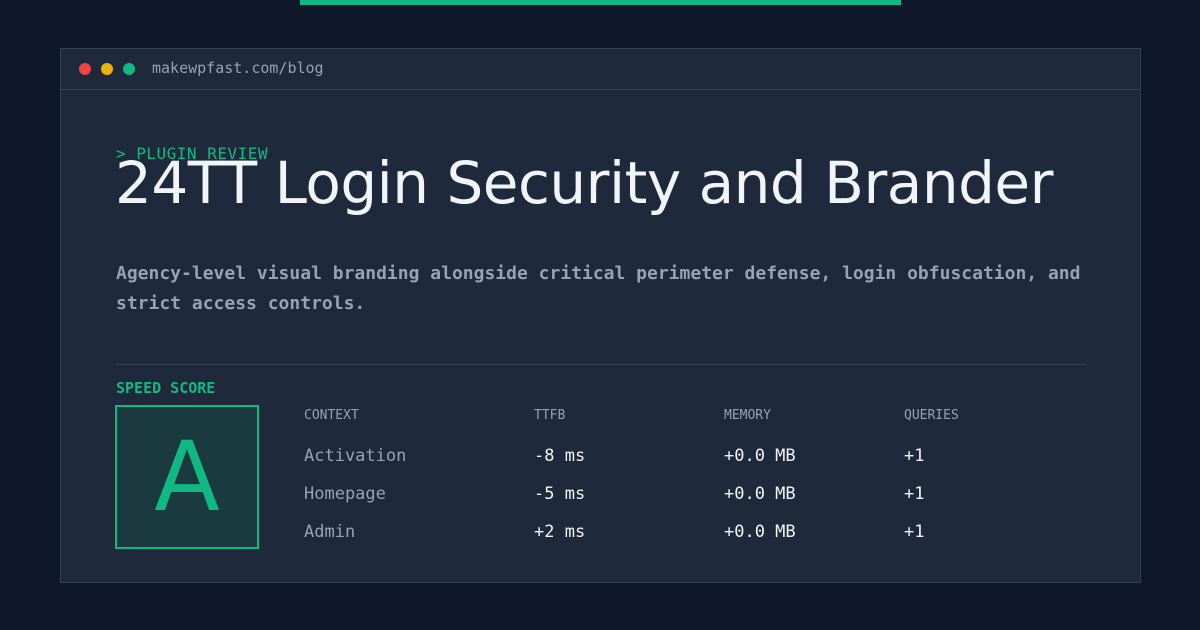 The width and height of the screenshot is (1200, 630). What do you see at coordinates (914, 532) in the screenshot?
I see `row-admin-queries: +1` at bounding box center [914, 532].